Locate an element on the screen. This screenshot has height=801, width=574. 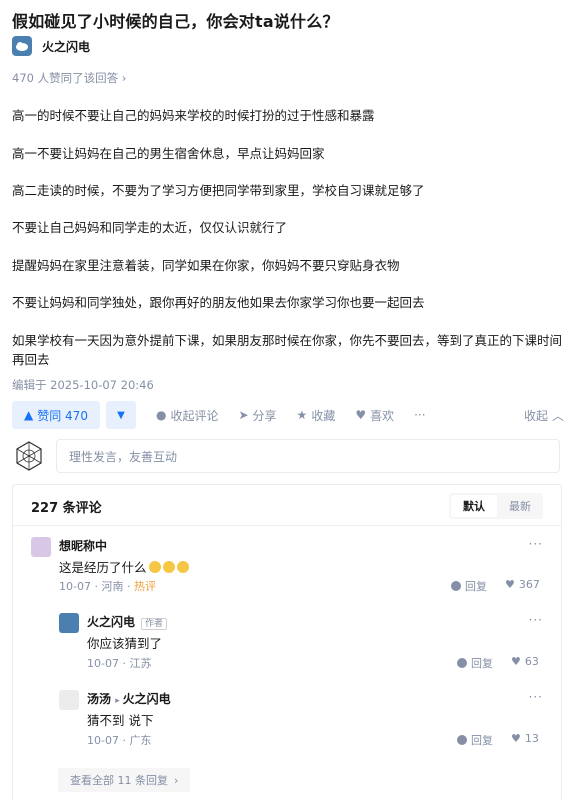
sort-latest-tab: 最新 is located at coordinates (520, 506).